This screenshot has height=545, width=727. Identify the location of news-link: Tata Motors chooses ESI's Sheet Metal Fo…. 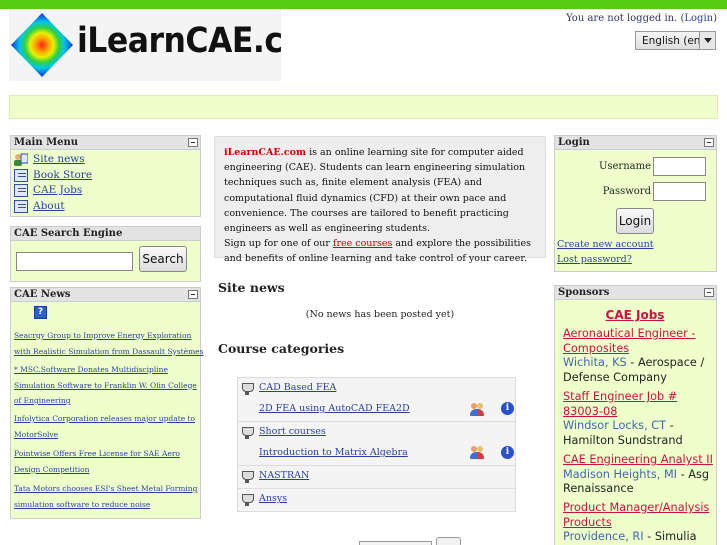
(105, 496).